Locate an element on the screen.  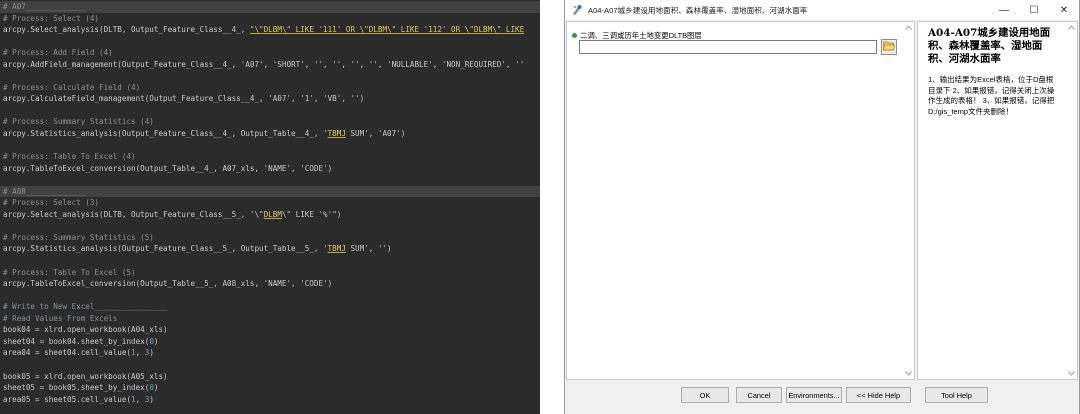
dltb-layer-input is located at coordinates (728, 47).